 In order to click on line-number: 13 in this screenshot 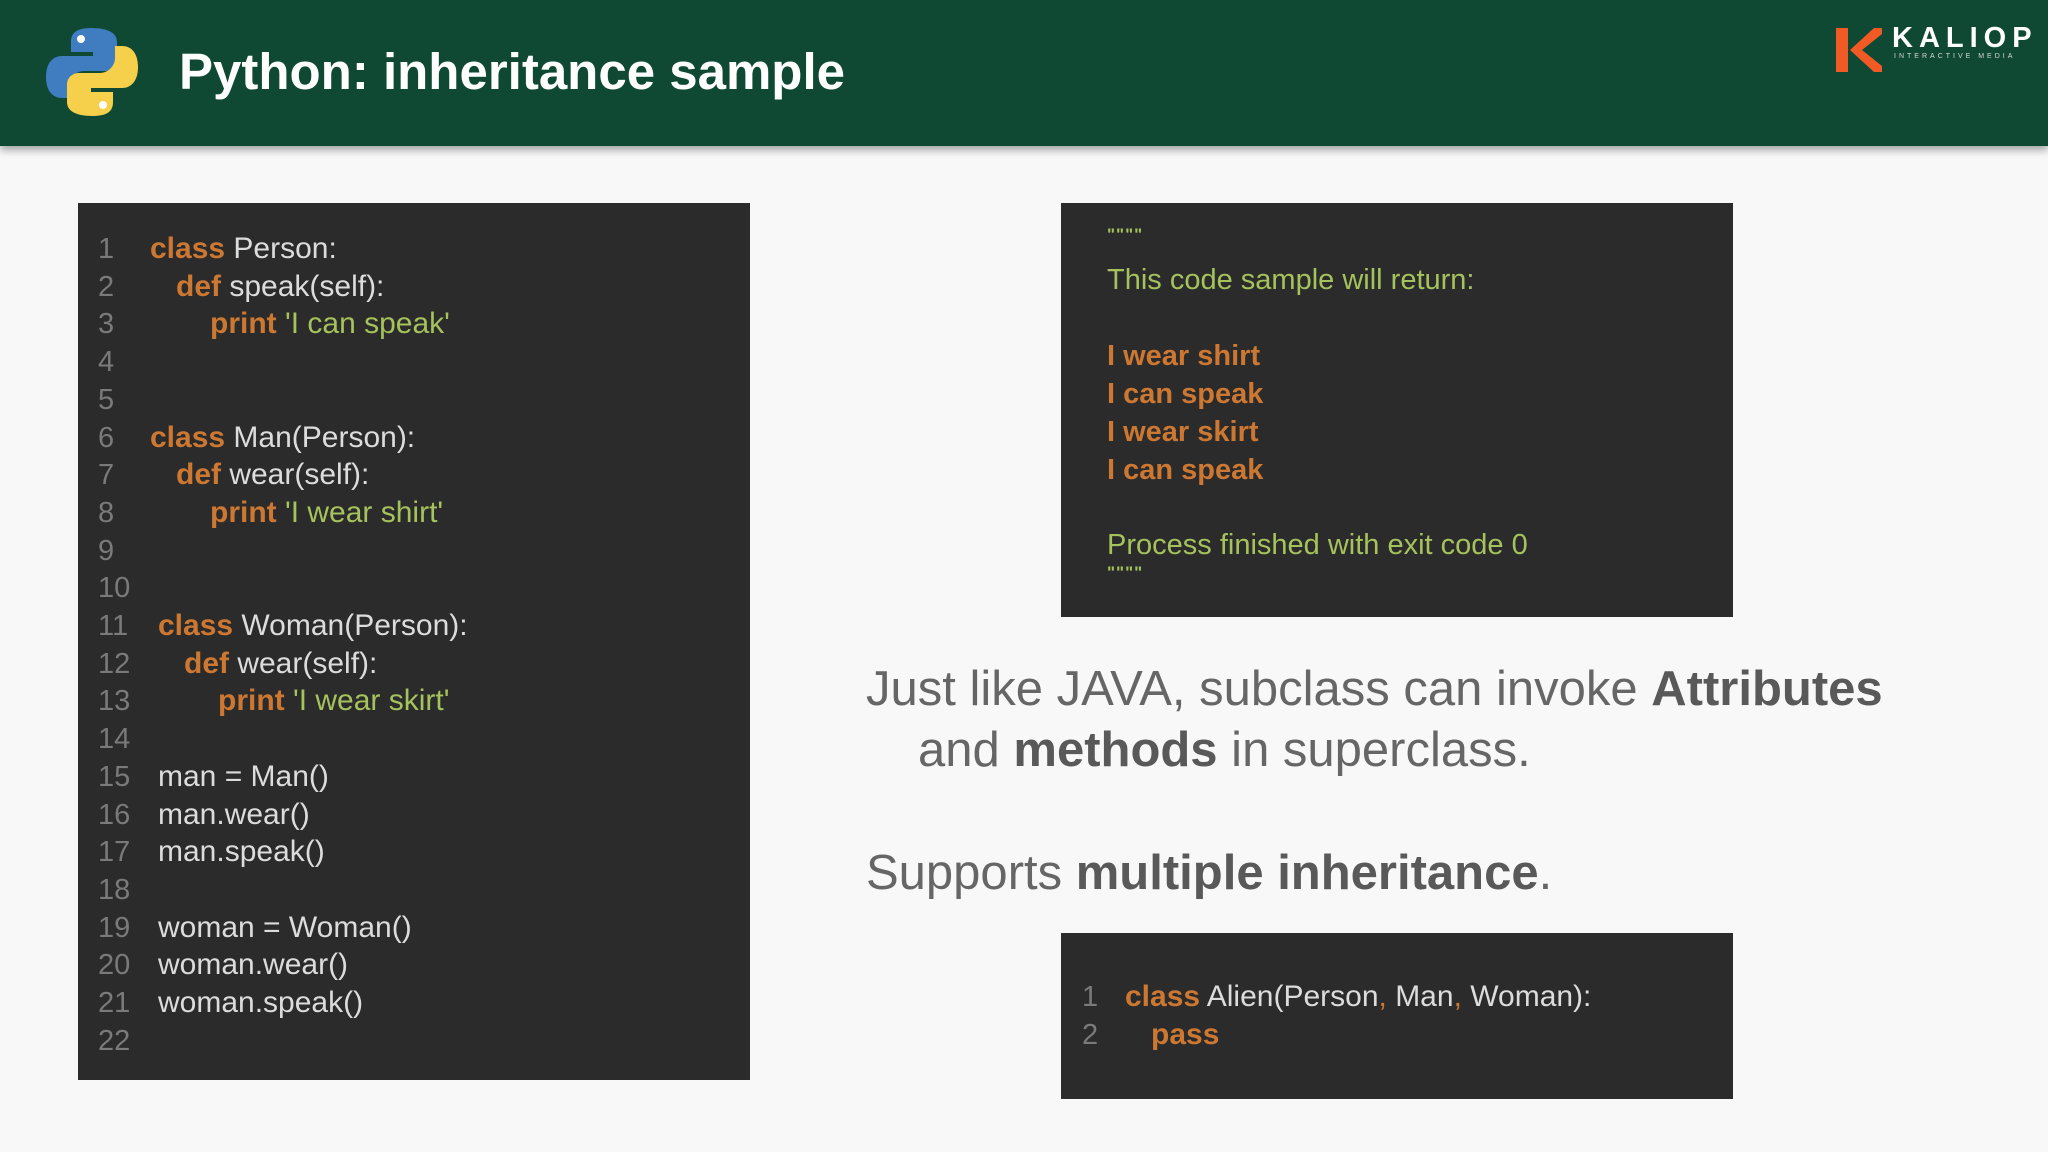, I will do `click(114, 701)`.